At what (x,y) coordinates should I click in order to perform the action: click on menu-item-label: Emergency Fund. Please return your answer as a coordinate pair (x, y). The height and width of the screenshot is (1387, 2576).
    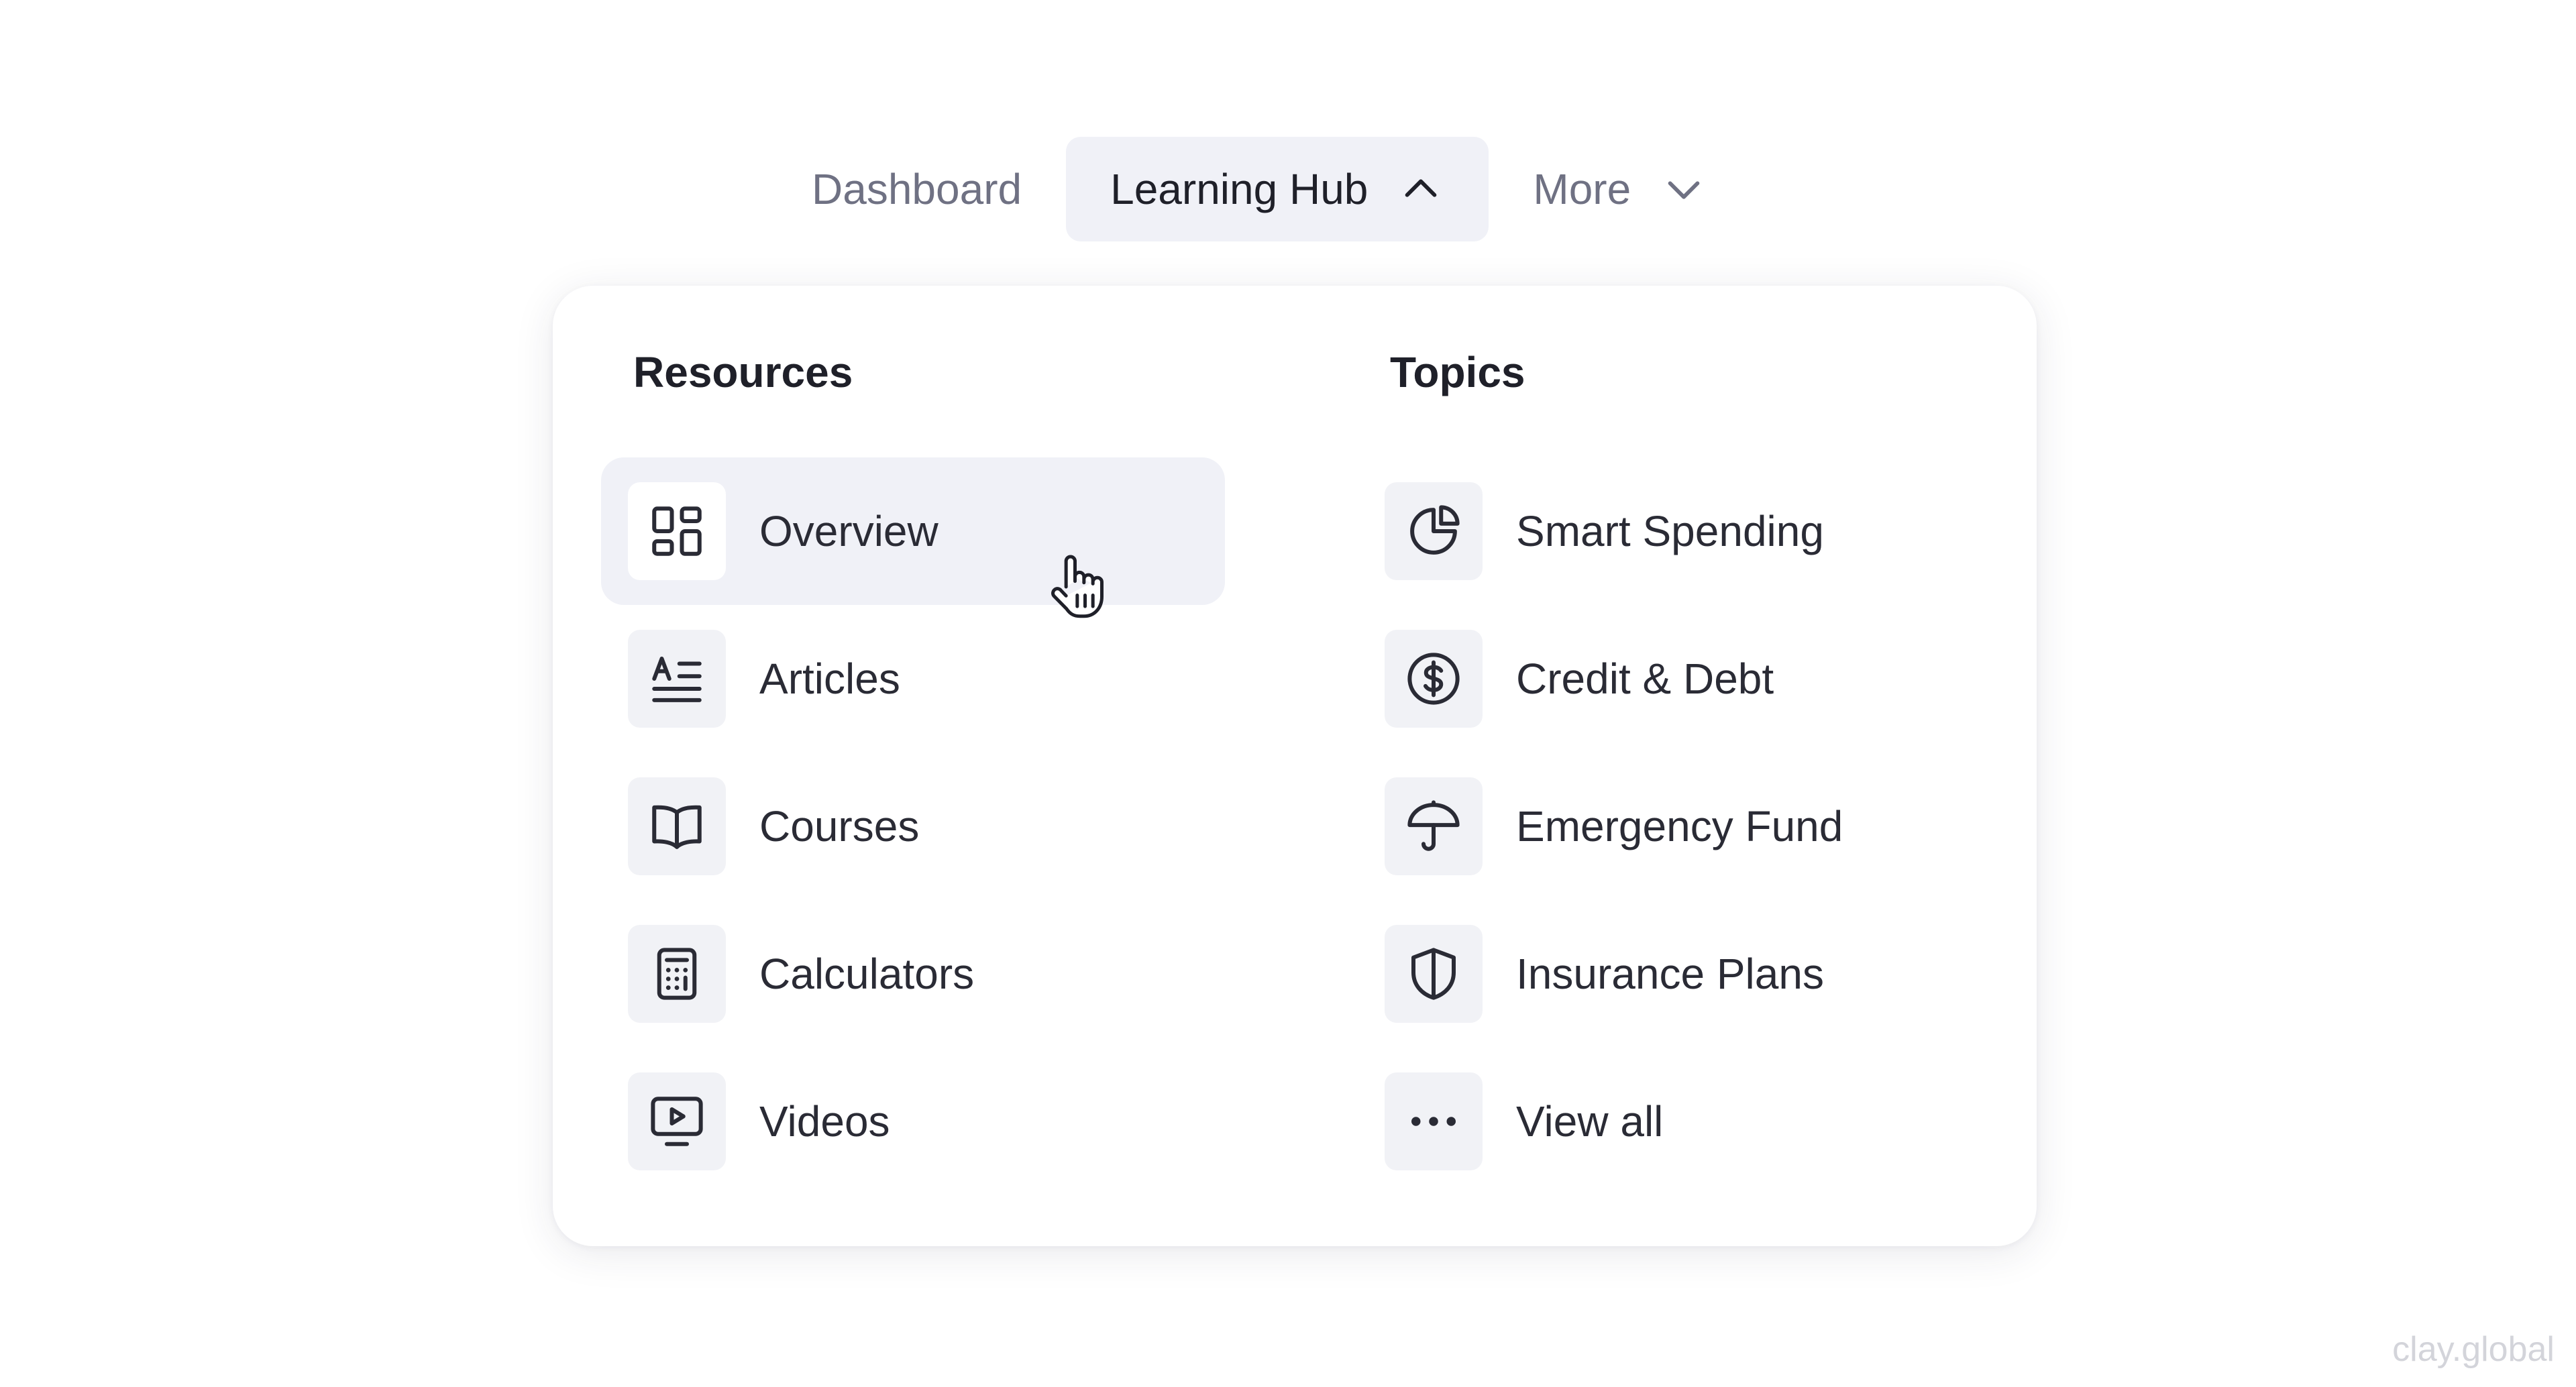
    Looking at the image, I should click on (1679, 826).